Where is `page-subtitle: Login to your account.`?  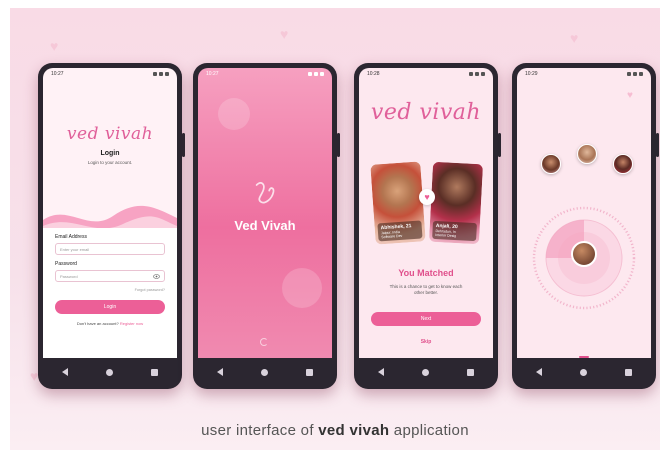
page-subtitle: Login to your account. is located at coordinates (110, 162).